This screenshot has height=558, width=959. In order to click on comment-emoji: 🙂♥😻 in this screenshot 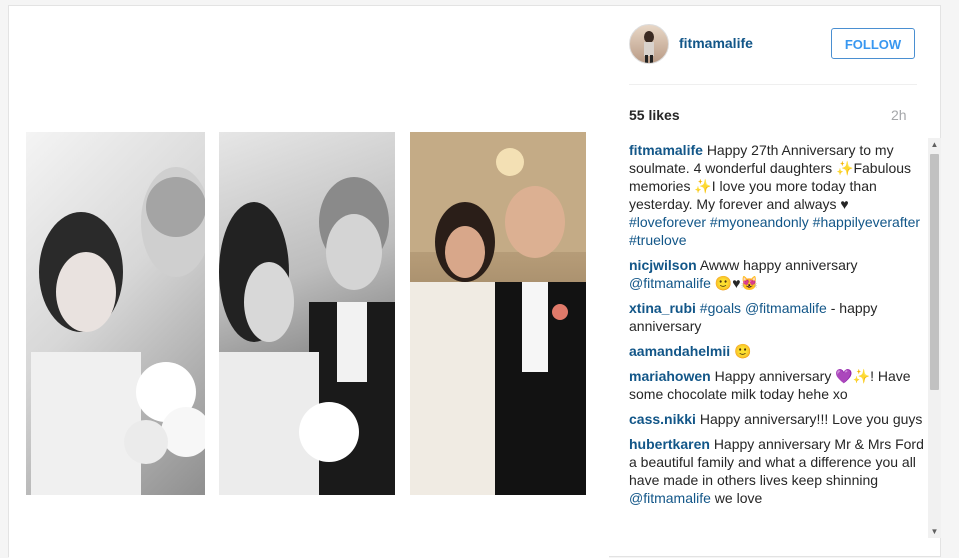, I will do `click(736, 283)`.